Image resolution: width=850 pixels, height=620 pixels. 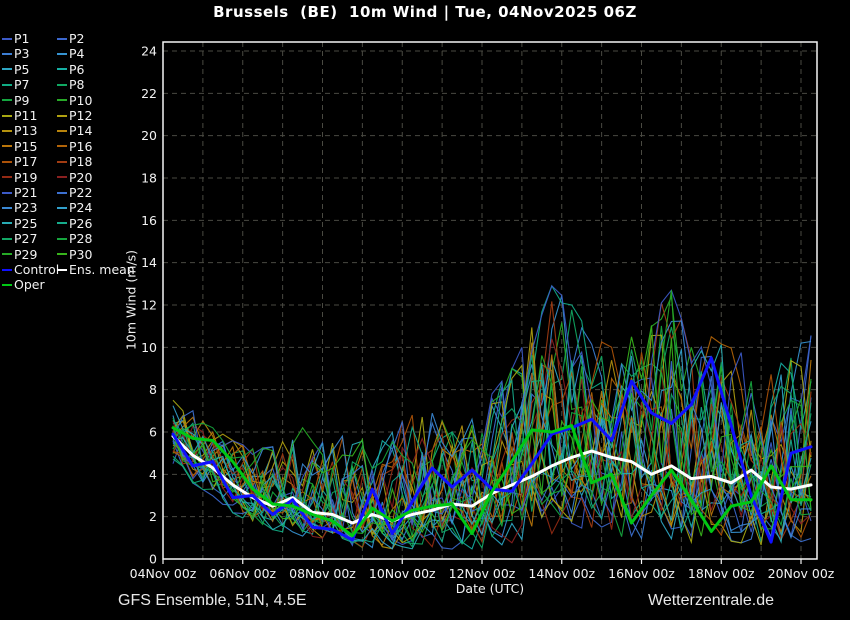 What do you see at coordinates (149, 51) in the screenshot?
I see `y-tick-label: 24` at bounding box center [149, 51].